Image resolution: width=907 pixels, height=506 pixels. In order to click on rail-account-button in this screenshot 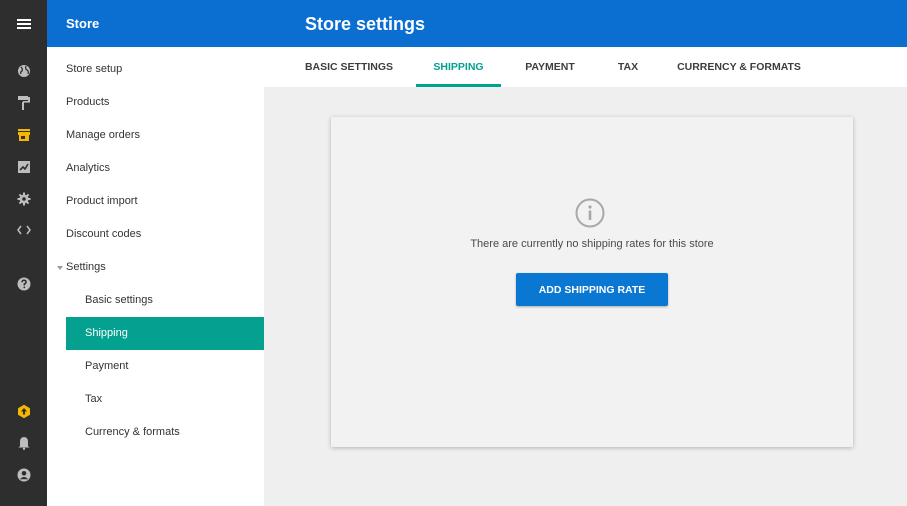, I will do `click(23, 475)`.